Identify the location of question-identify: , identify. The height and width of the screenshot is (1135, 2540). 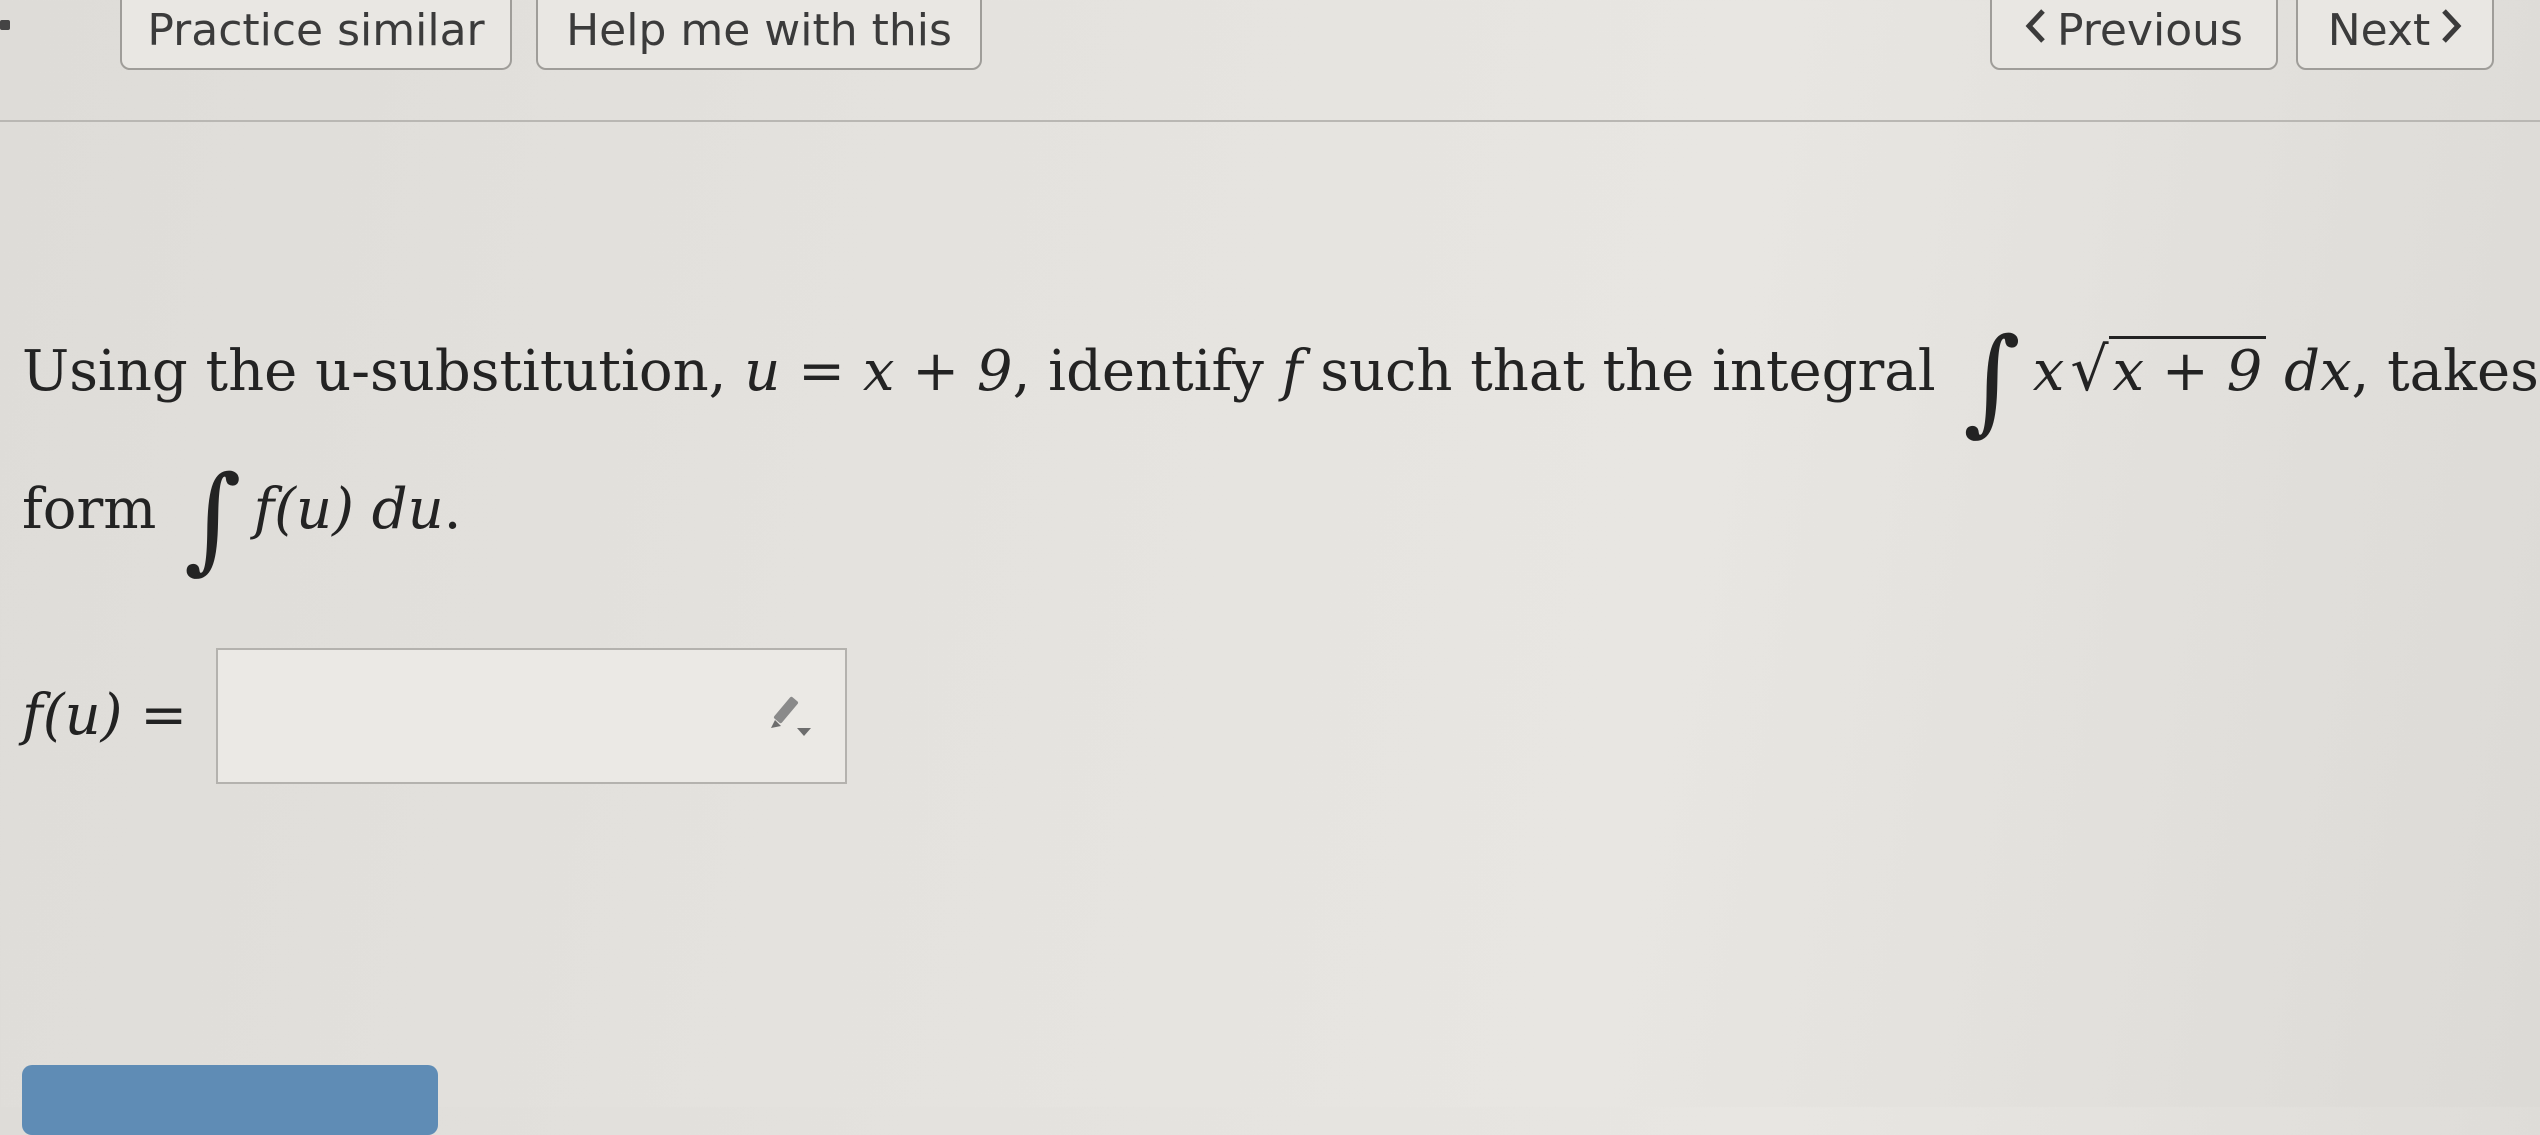
(1147, 371).